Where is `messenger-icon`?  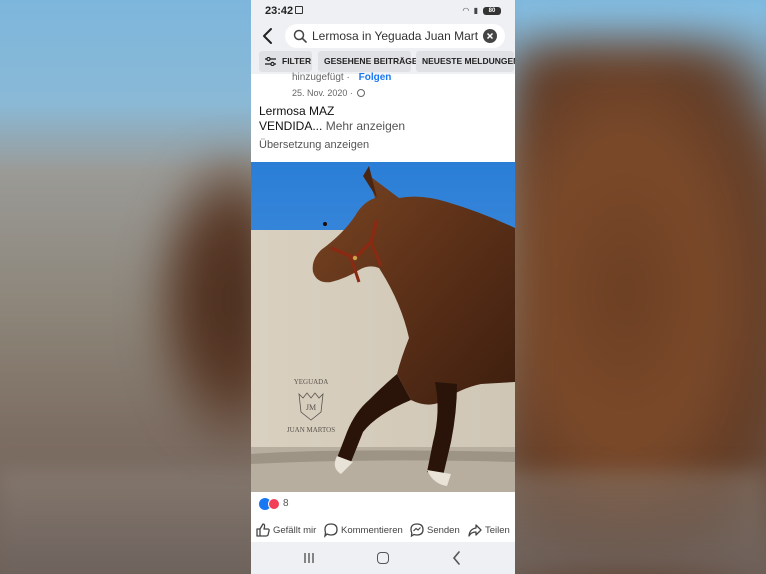 messenger-icon is located at coordinates (417, 530).